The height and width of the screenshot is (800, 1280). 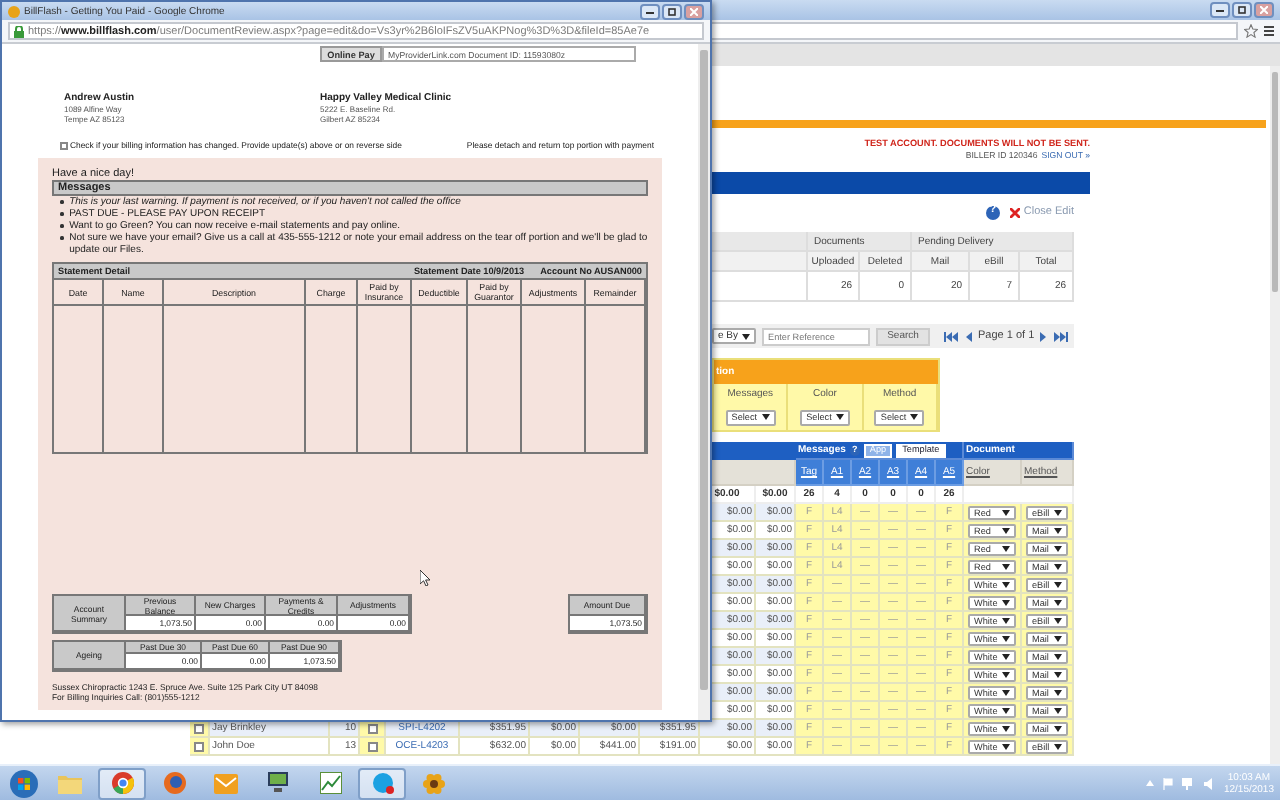 What do you see at coordinates (1269, 31) in the screenshot?
I see `menu-icon` at bounding box center [1269, 31].